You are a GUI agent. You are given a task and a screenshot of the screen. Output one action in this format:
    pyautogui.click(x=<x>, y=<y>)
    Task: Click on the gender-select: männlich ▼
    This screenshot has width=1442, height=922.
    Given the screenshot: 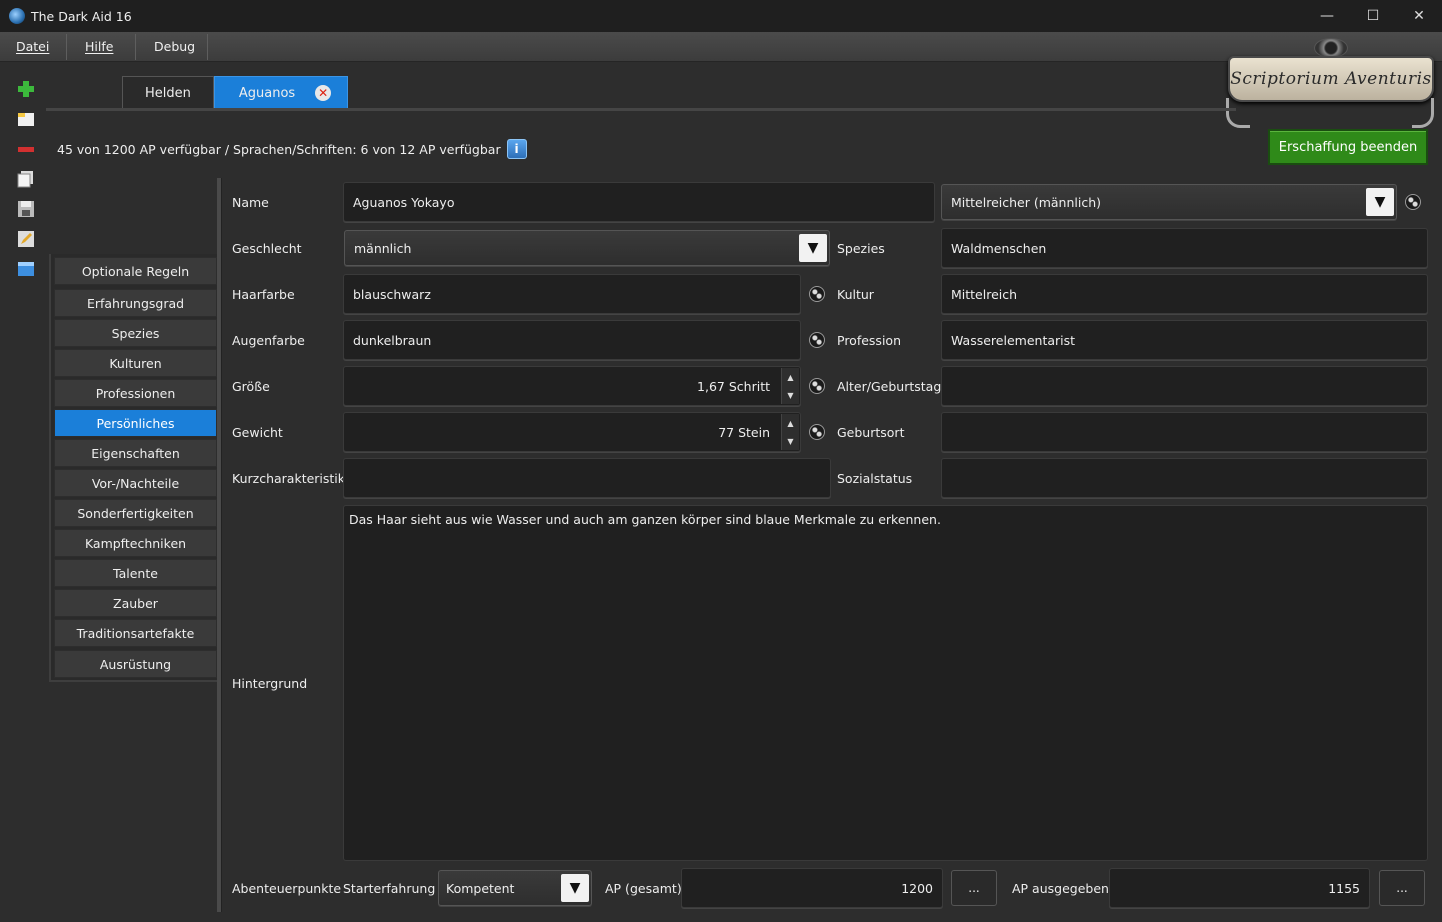 What is the action you would take?
    pyautogui.click(x=587, y=248)
    